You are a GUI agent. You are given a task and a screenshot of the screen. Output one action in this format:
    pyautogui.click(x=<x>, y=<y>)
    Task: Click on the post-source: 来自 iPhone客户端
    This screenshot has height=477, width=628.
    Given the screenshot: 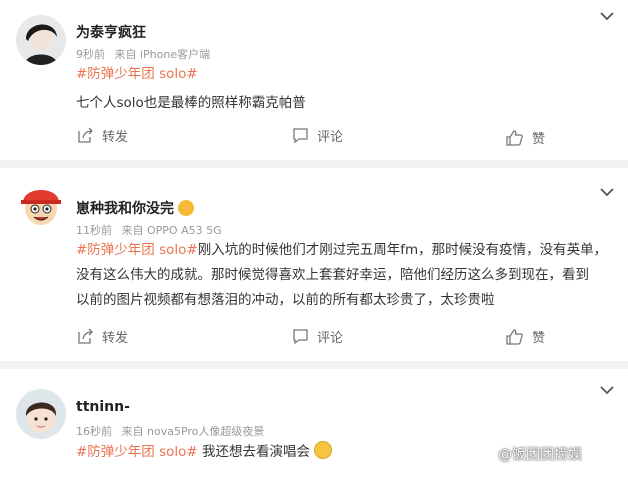 What is the action you would take?
    pyautogui.click(x=162, y=54)
    